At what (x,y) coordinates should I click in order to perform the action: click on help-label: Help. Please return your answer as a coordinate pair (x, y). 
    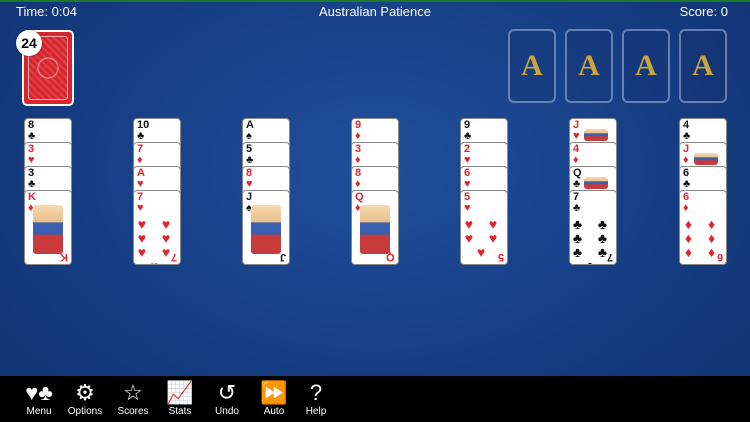
    Looking at the image, I should click on (316, 411).